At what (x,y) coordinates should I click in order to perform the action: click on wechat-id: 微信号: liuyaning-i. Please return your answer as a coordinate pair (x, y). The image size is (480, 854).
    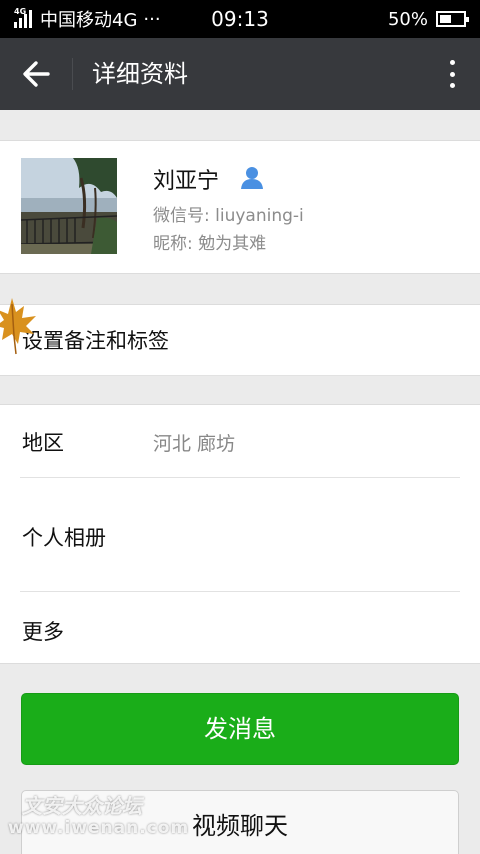
    Looking at the image, I should click on (228, 216).